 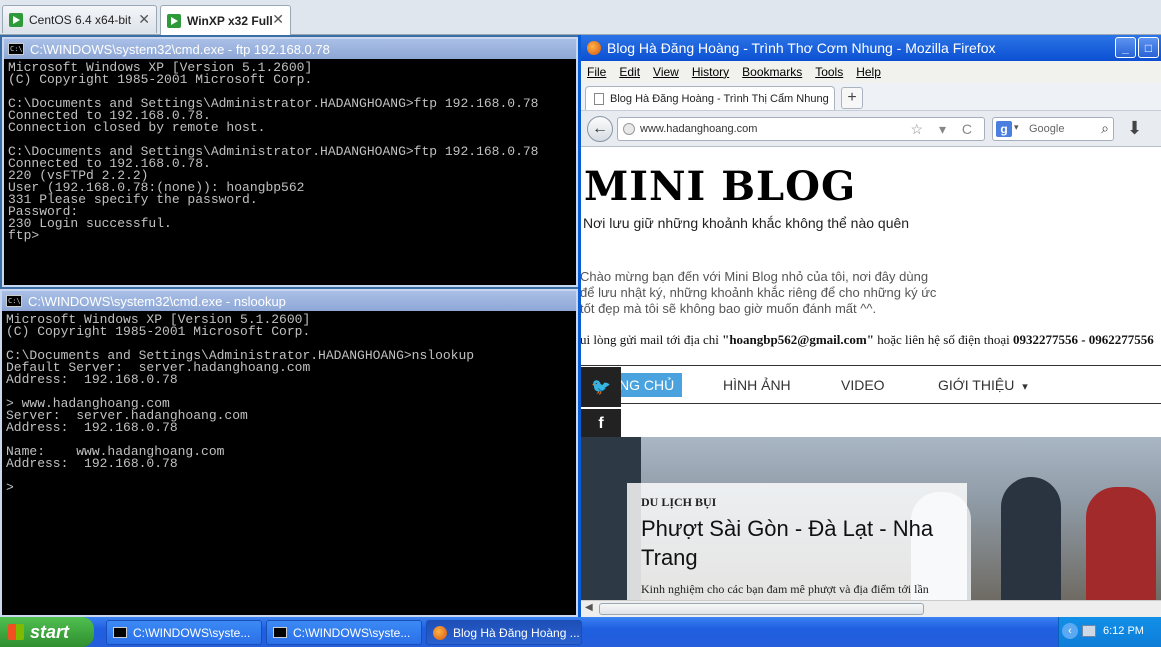 I want to click on featured-headline: Phượt Sài Gòn - Đà Lạt - Nha Trang, so click(x=797, y=543).